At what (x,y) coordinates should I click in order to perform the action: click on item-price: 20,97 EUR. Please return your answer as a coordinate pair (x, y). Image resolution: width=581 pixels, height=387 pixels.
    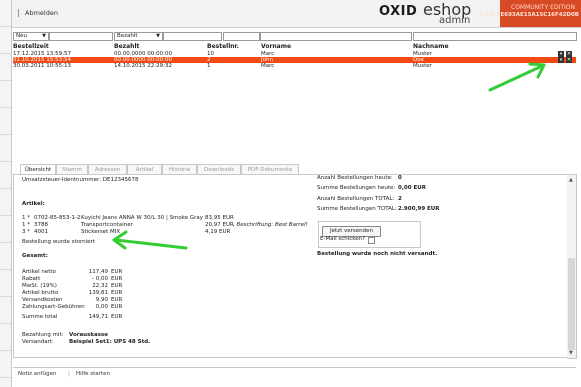
    Looking at the image, I should click on (219, 225).